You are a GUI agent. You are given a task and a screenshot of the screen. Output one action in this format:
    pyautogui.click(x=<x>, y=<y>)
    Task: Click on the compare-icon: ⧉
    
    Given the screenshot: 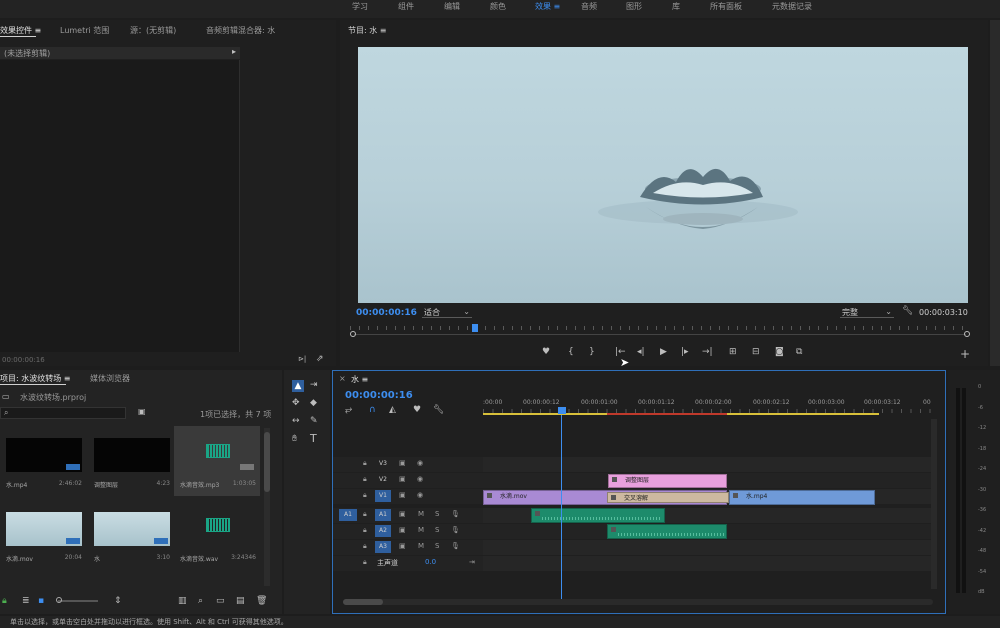 What is the action you would take?
    pyautogui.click(x=799, y=352)
    